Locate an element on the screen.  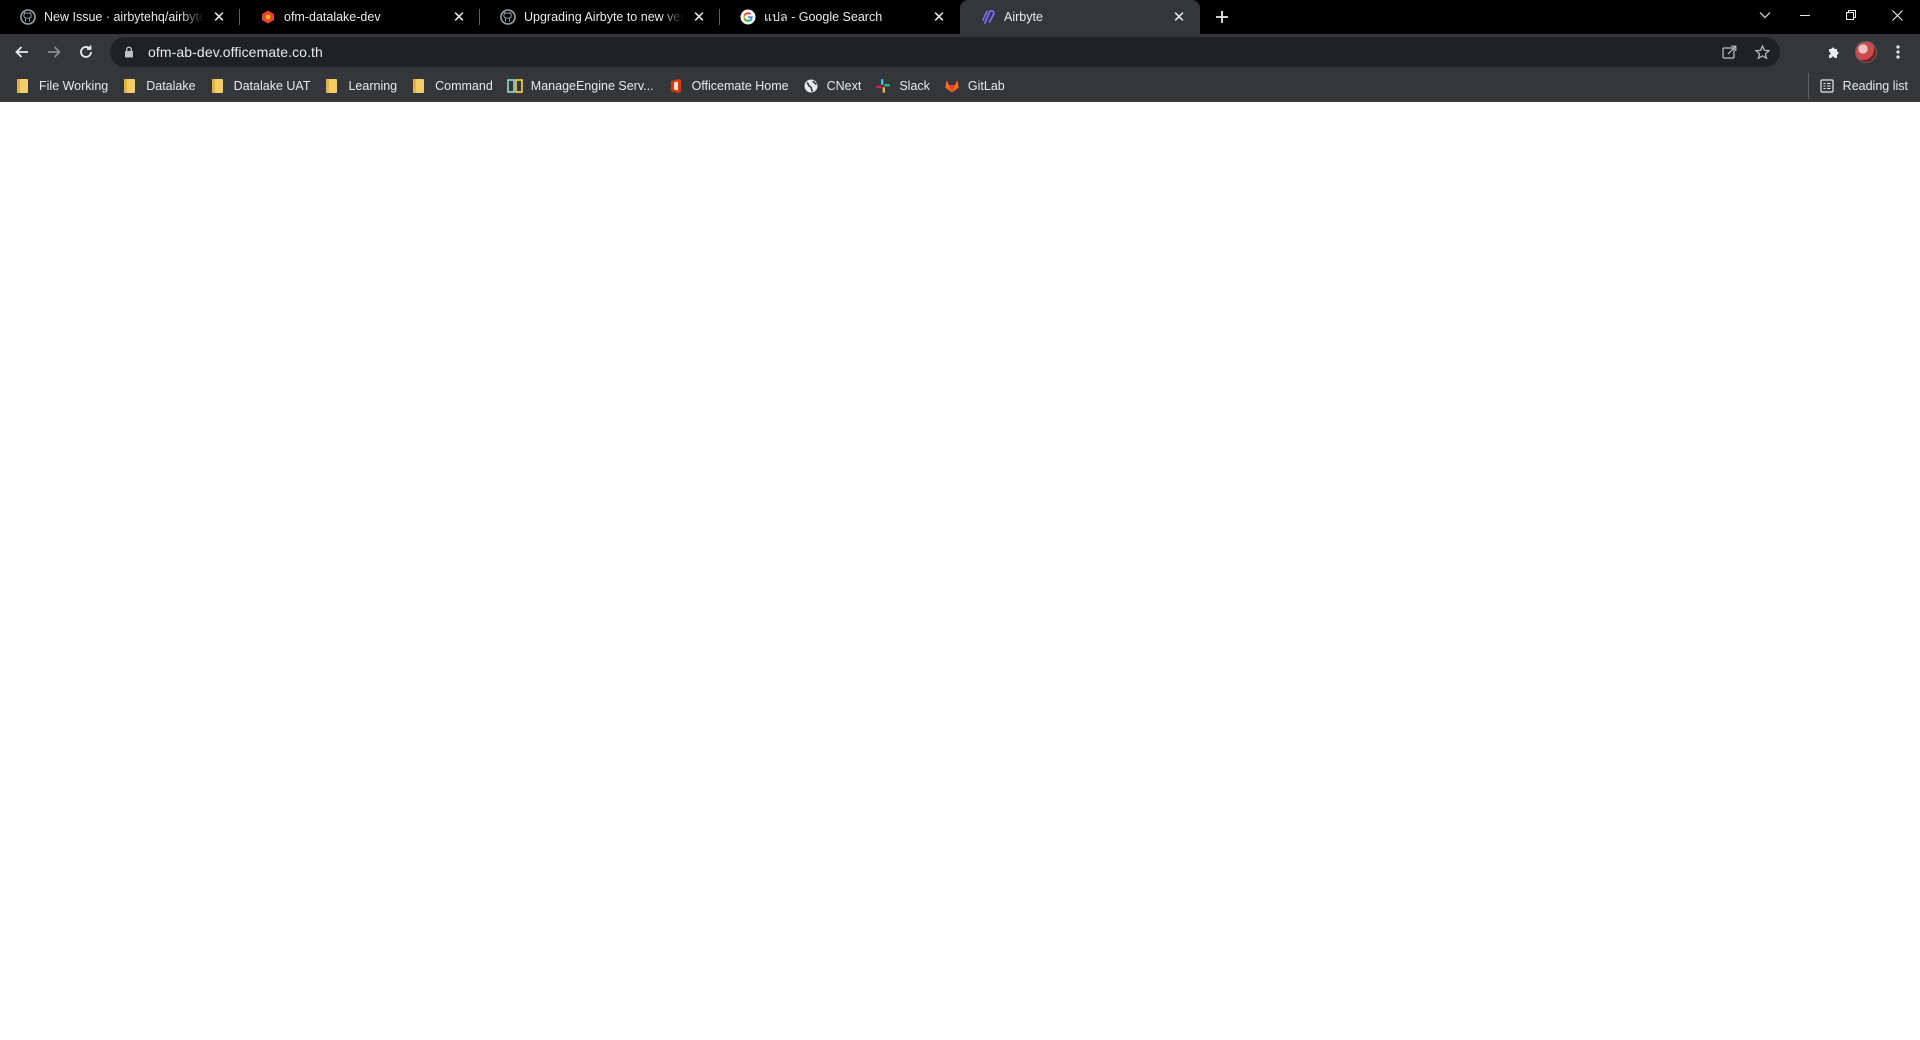
bookmark-learning: Learning is located at coordinates (360, 86).